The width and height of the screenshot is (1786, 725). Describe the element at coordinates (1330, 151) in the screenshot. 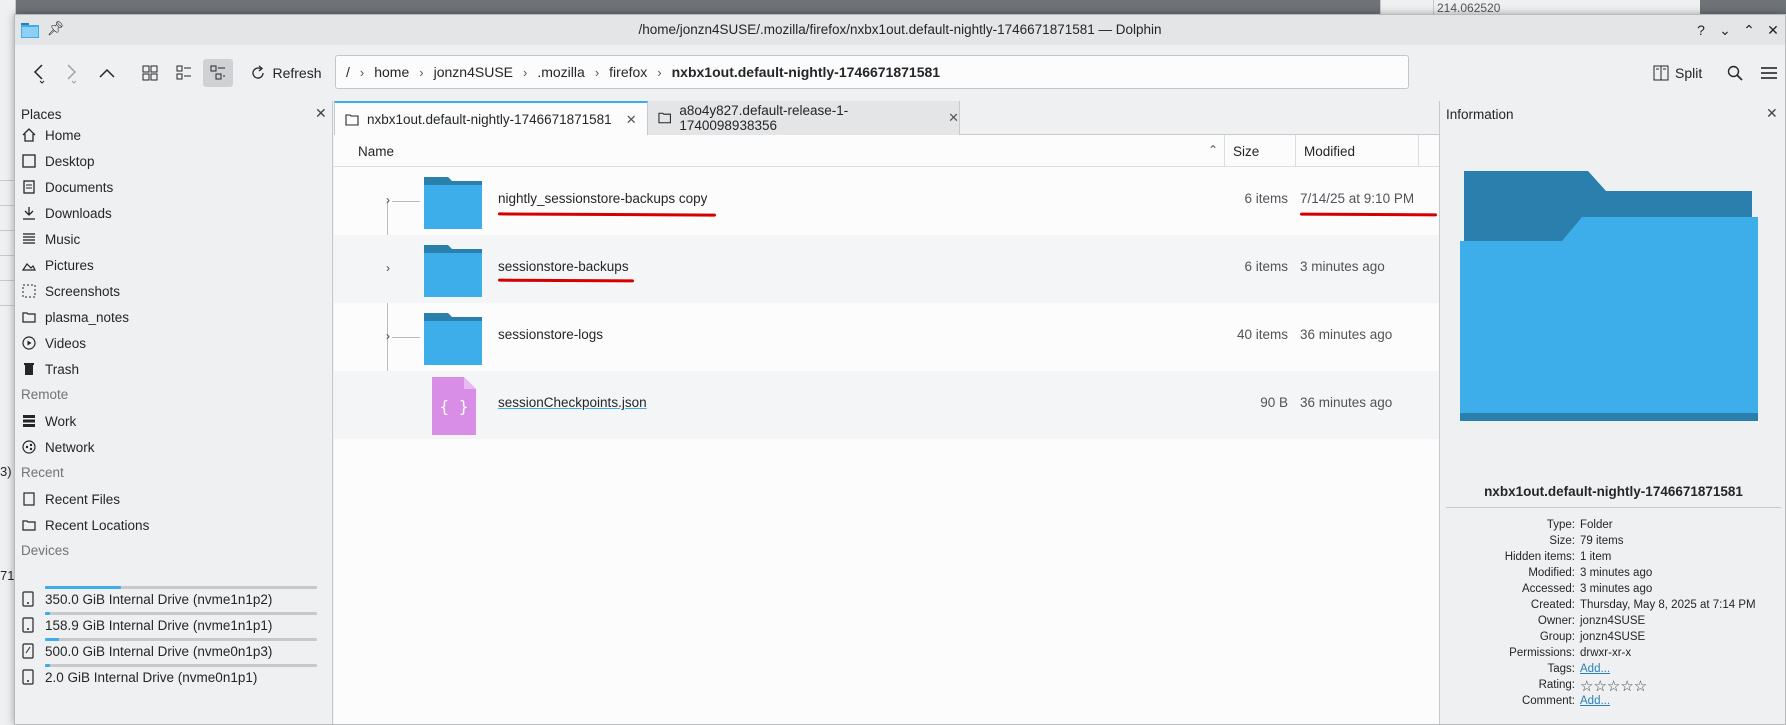

I see `modified-column-label: Modified` at that location.